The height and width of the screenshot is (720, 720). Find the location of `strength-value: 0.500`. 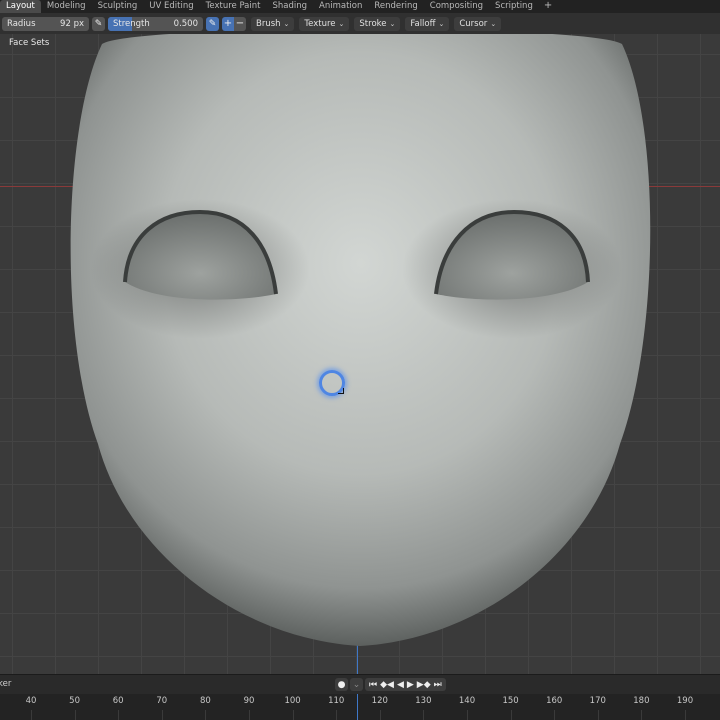

strength-value: 0.500 is located at coordinates (185, 23).